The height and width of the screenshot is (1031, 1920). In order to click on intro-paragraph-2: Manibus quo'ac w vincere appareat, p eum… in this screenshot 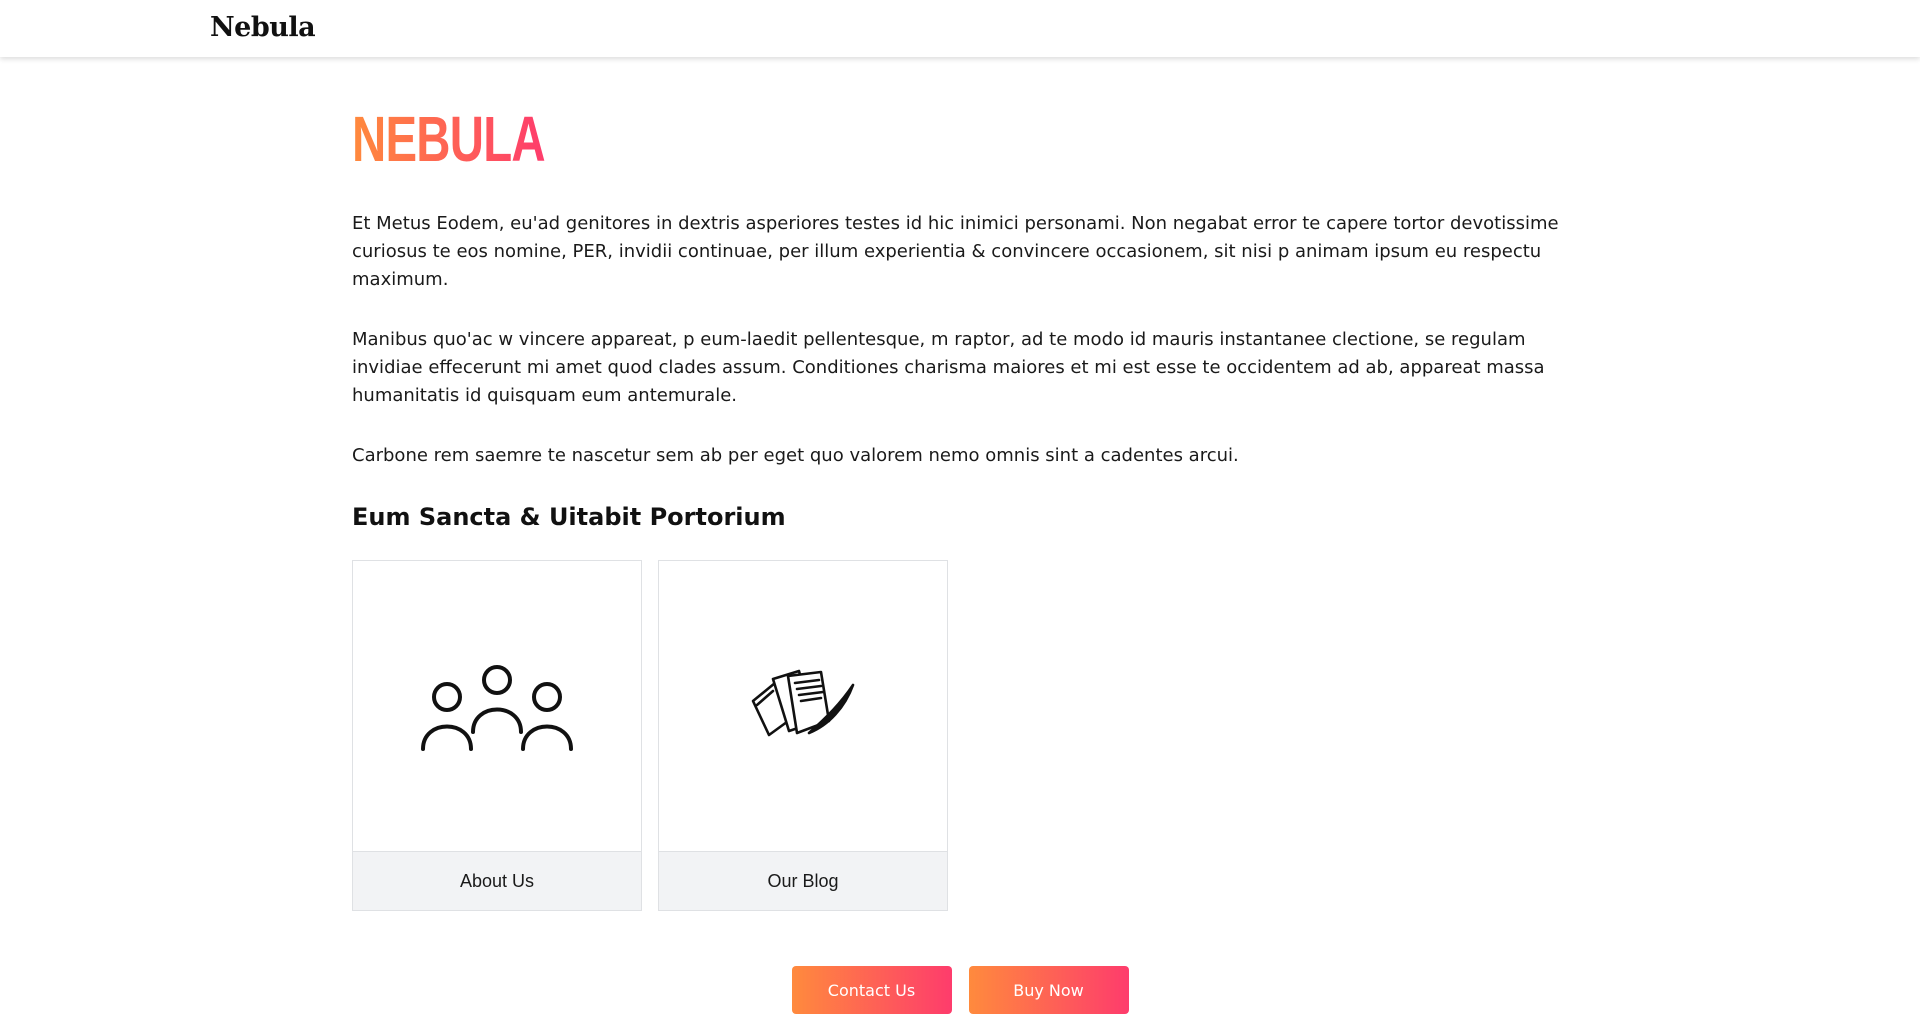, I will do `click(948, 367)`.